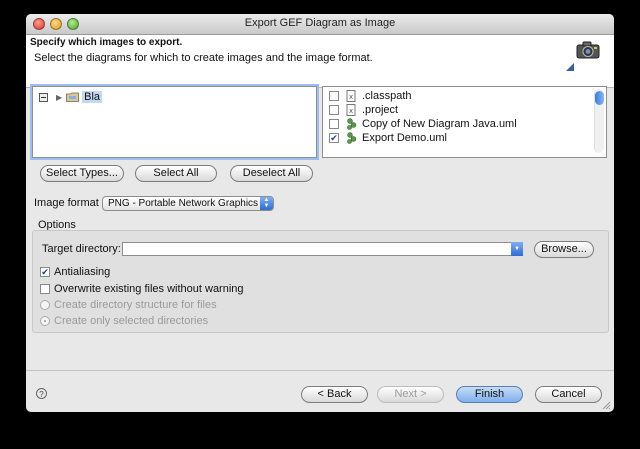 The width and height of the screenshot is (640, 449). What do you see at coordinates (149, 288) in the screenshot?
I see `overwrite-label: Overwrite existing files without warning` at bounding box center [149, 288].